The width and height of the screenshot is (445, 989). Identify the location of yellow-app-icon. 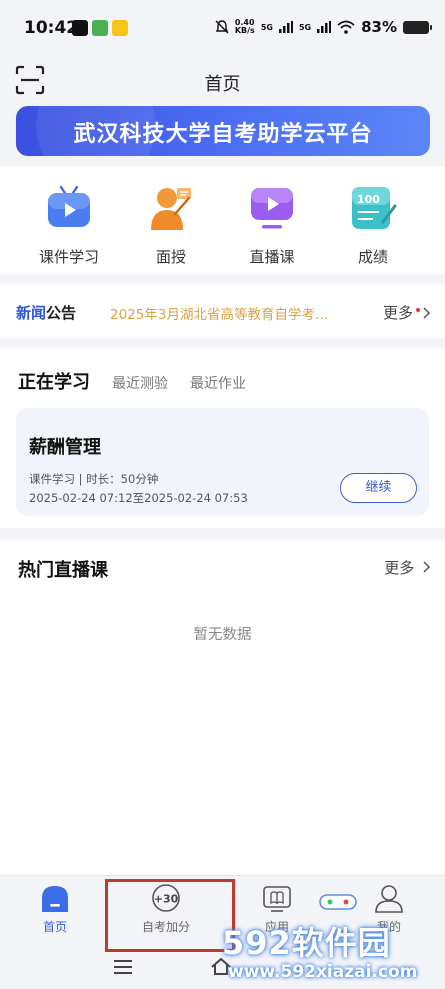
(120, 28).